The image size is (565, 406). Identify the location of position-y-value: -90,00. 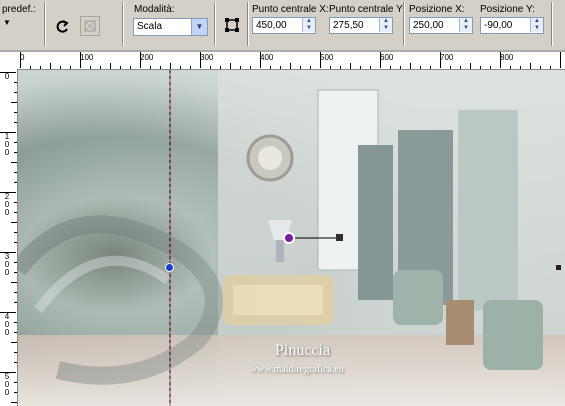
(498, 25).